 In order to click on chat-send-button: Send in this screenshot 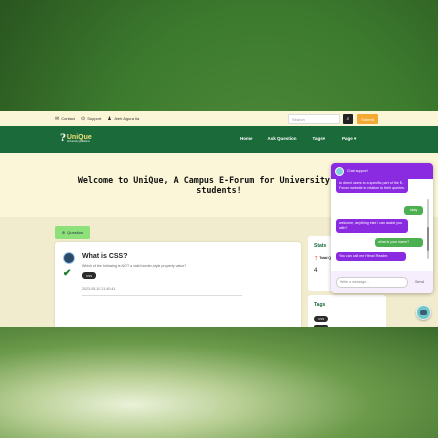, I will do `click(419, 282)`.